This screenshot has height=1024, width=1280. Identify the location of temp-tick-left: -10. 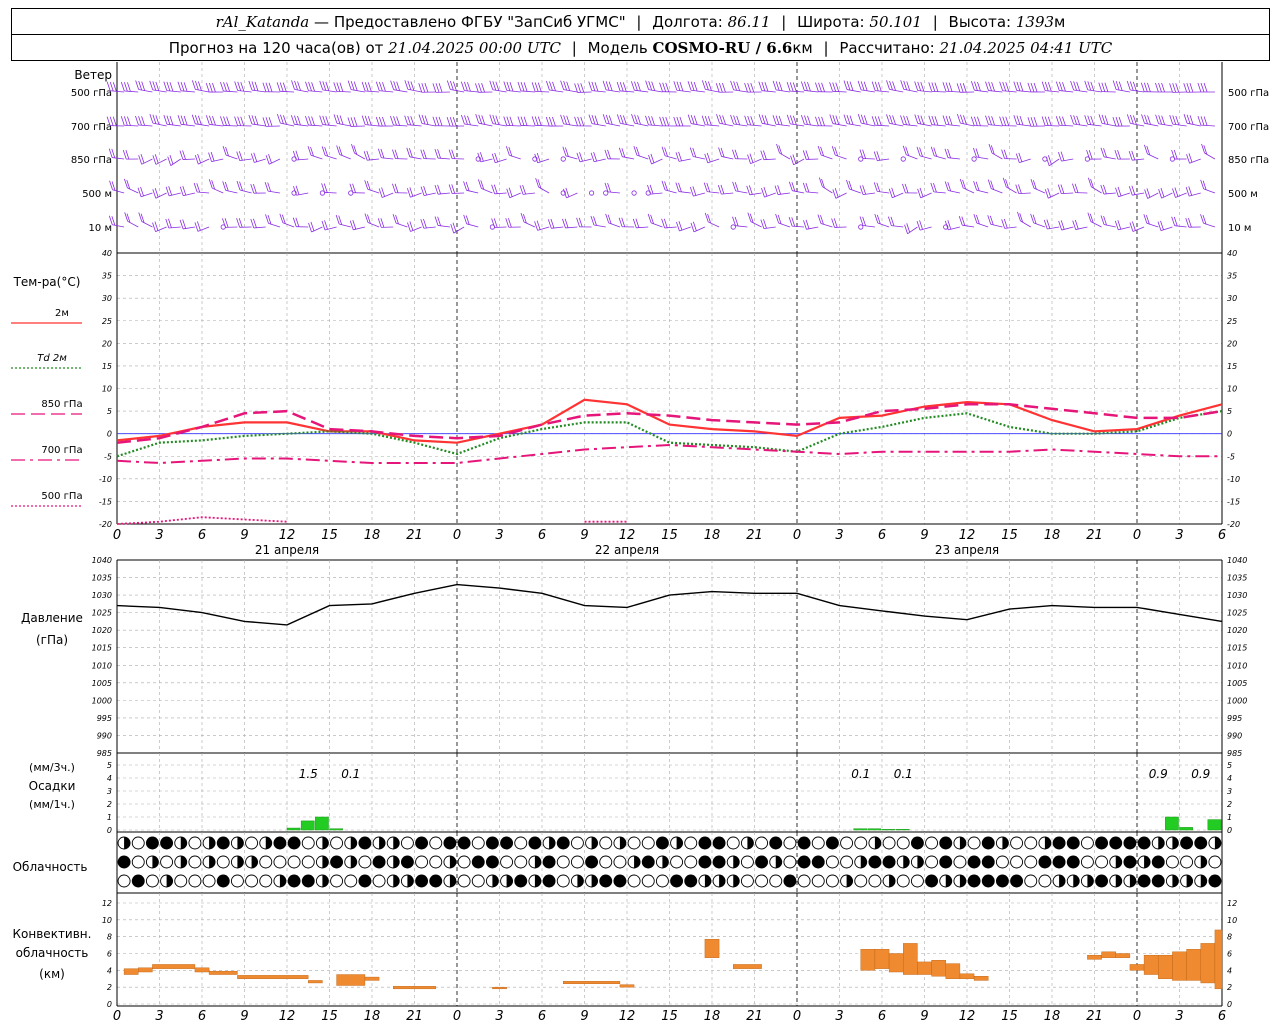
(105, 479).